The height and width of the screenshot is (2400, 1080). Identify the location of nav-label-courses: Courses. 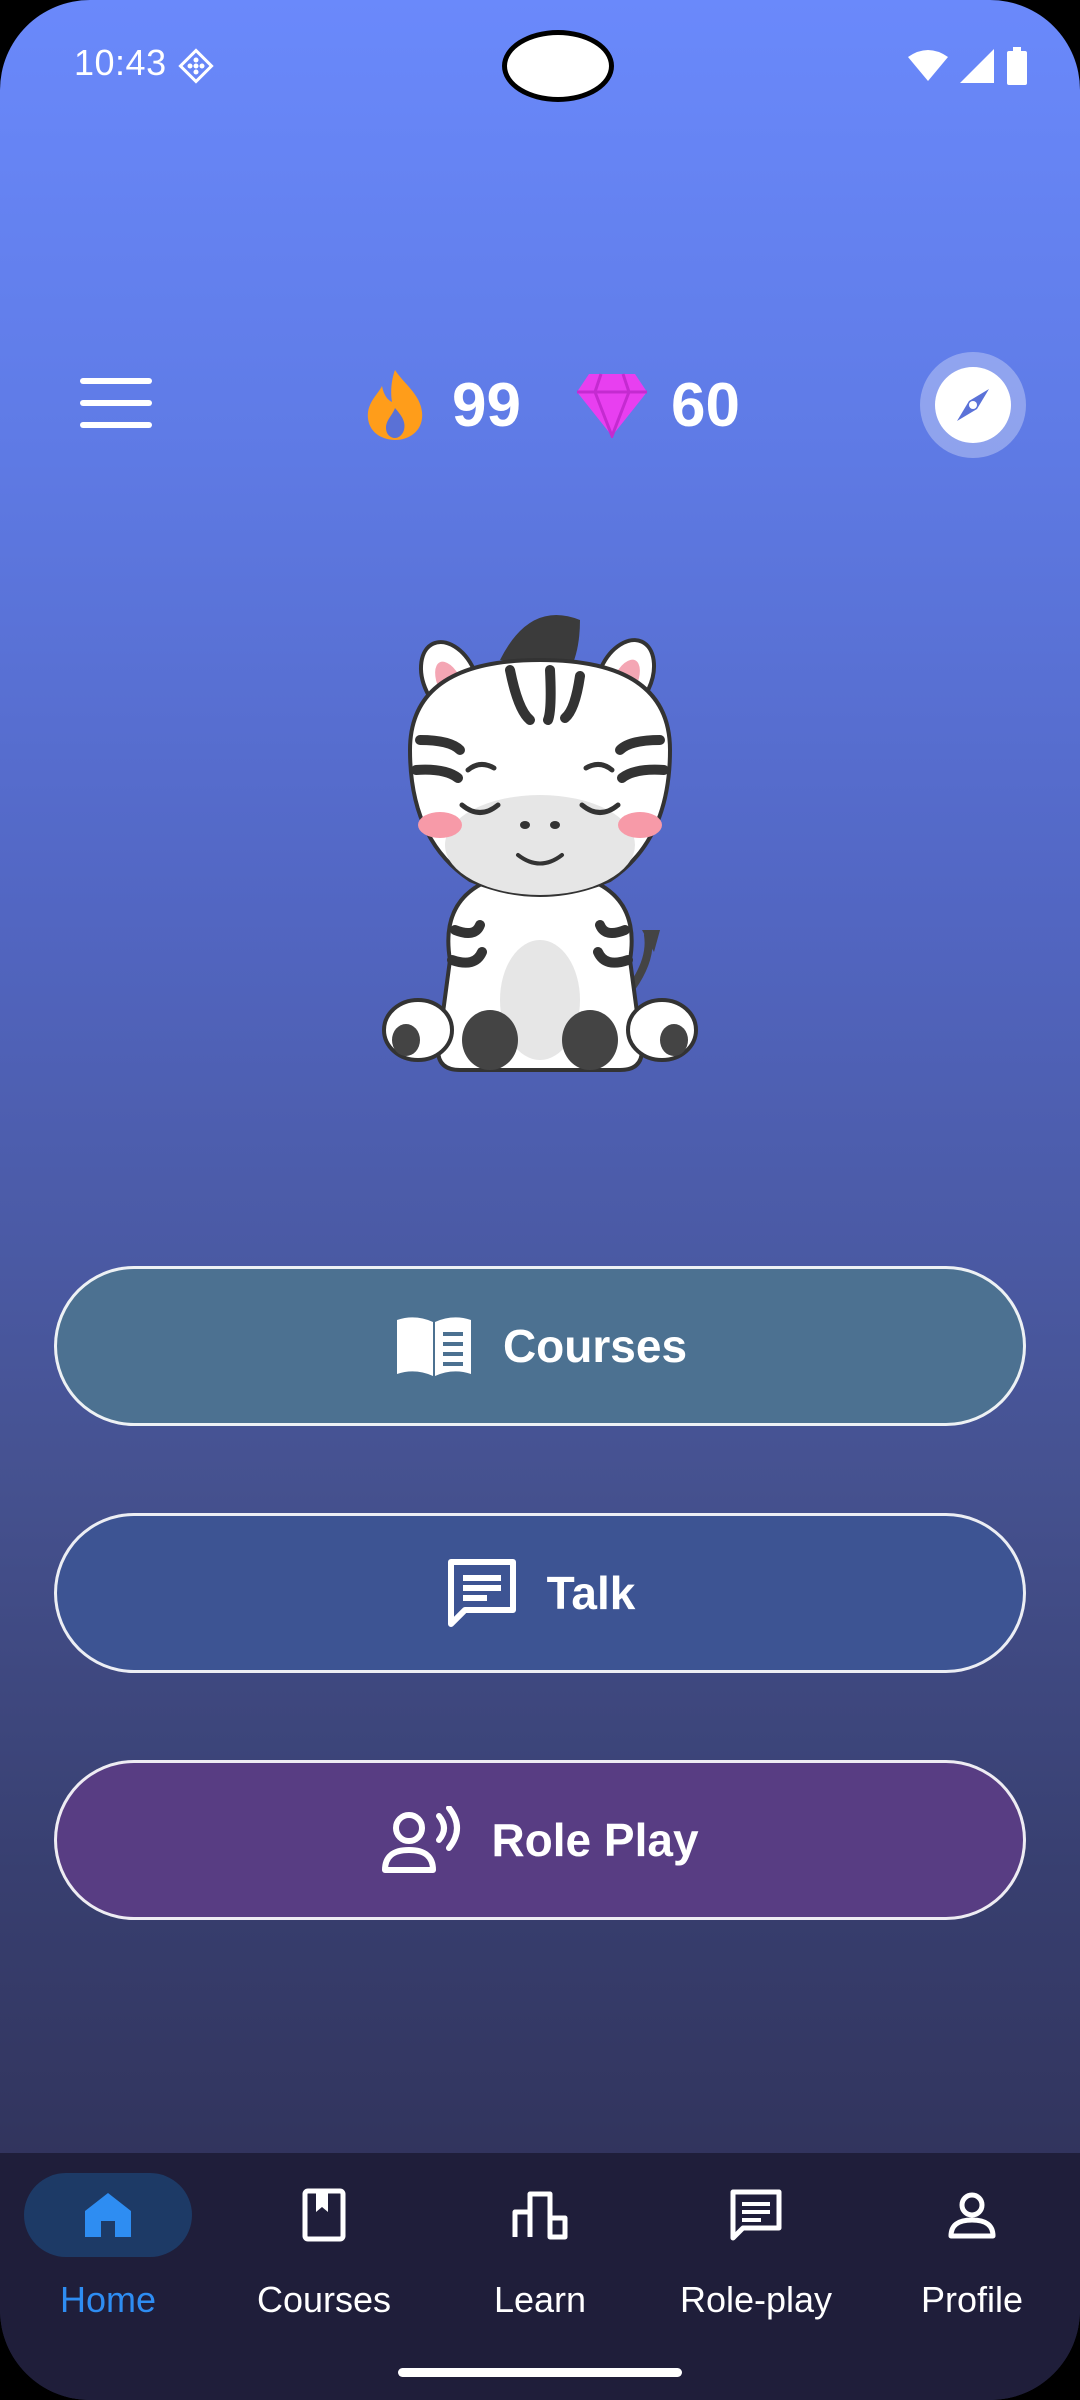
(324, 2299).